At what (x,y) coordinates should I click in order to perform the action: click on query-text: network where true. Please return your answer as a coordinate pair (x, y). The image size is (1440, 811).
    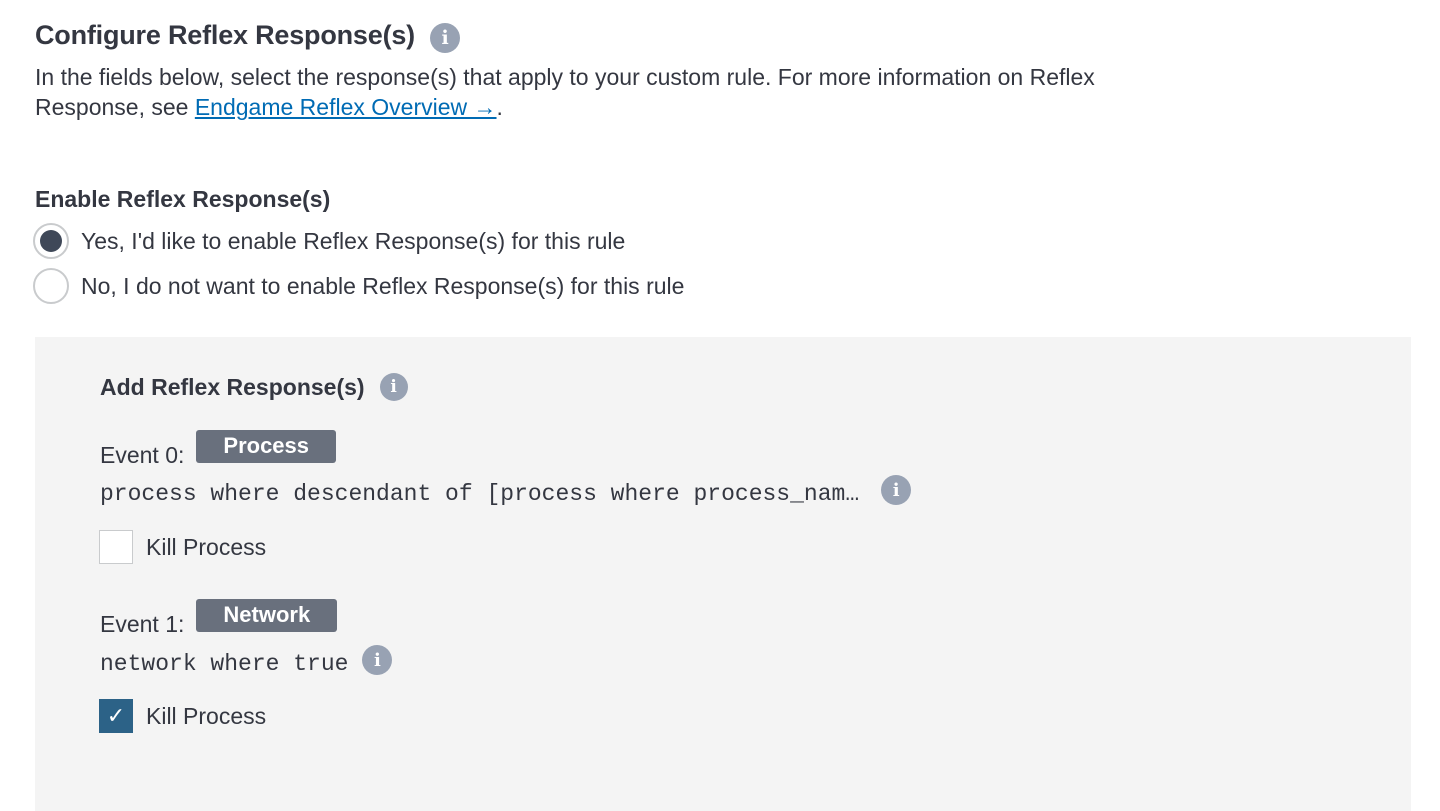
    Looking at the image, I should click on (224, 664).